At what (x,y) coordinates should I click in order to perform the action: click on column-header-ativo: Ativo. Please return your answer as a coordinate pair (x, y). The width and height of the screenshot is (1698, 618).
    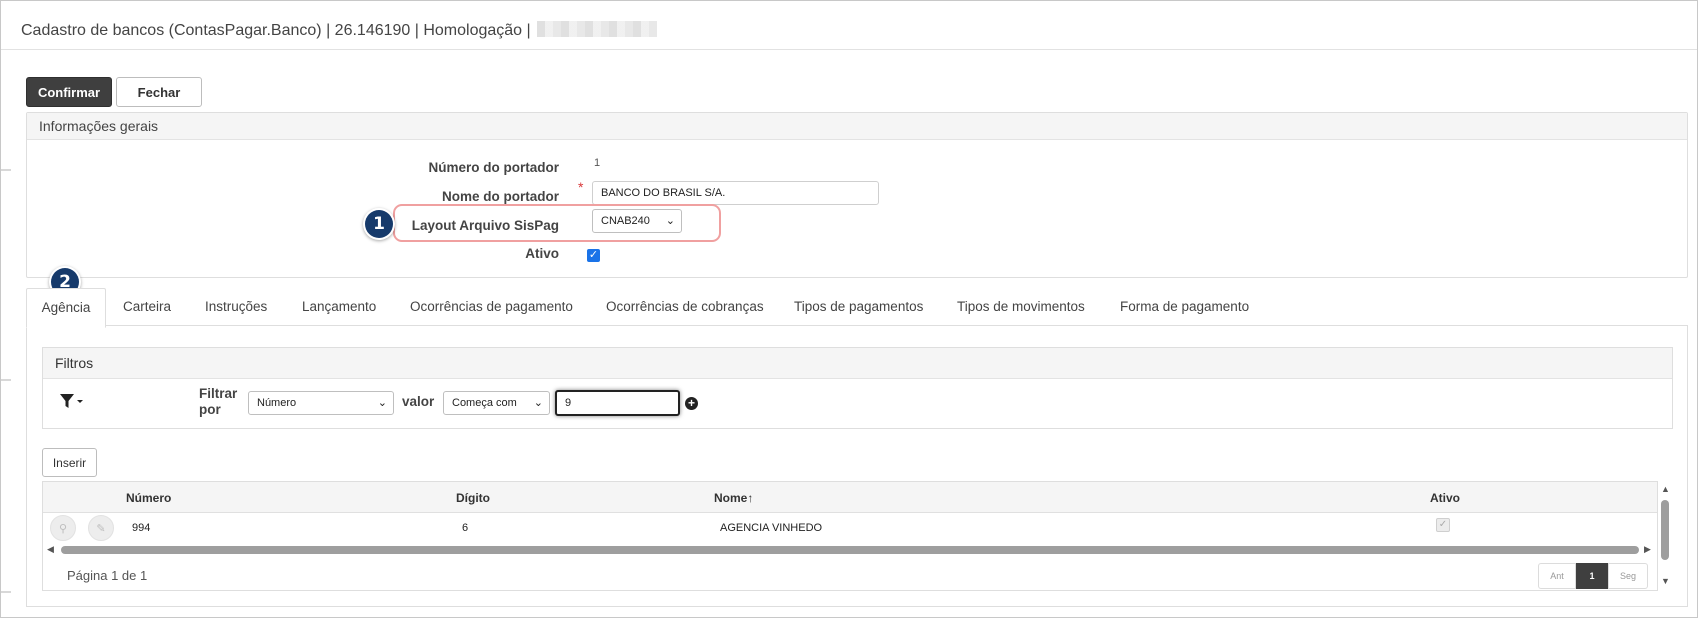
    Looking at the image, I should click on (1445, 498).